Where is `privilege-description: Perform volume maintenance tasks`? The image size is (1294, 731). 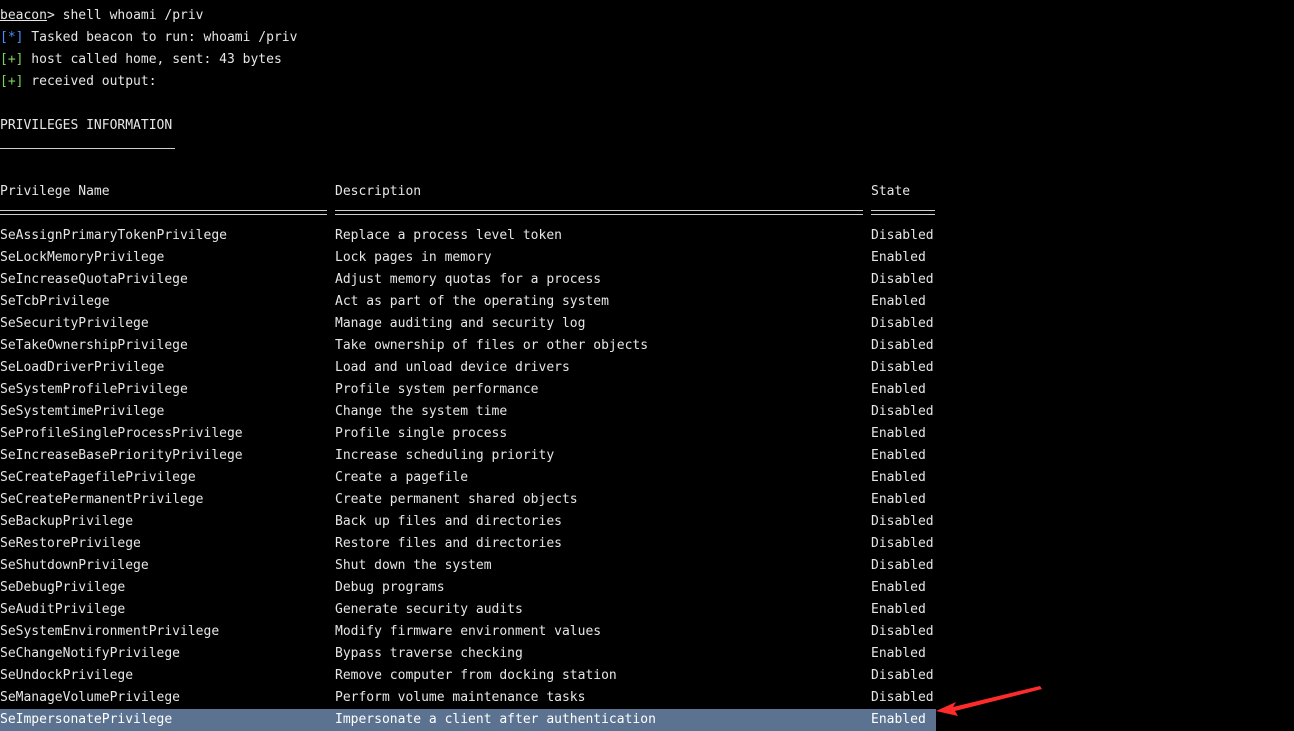 privilege-description: Perform volume maintenance tasks is located at coordinates (460, 697).